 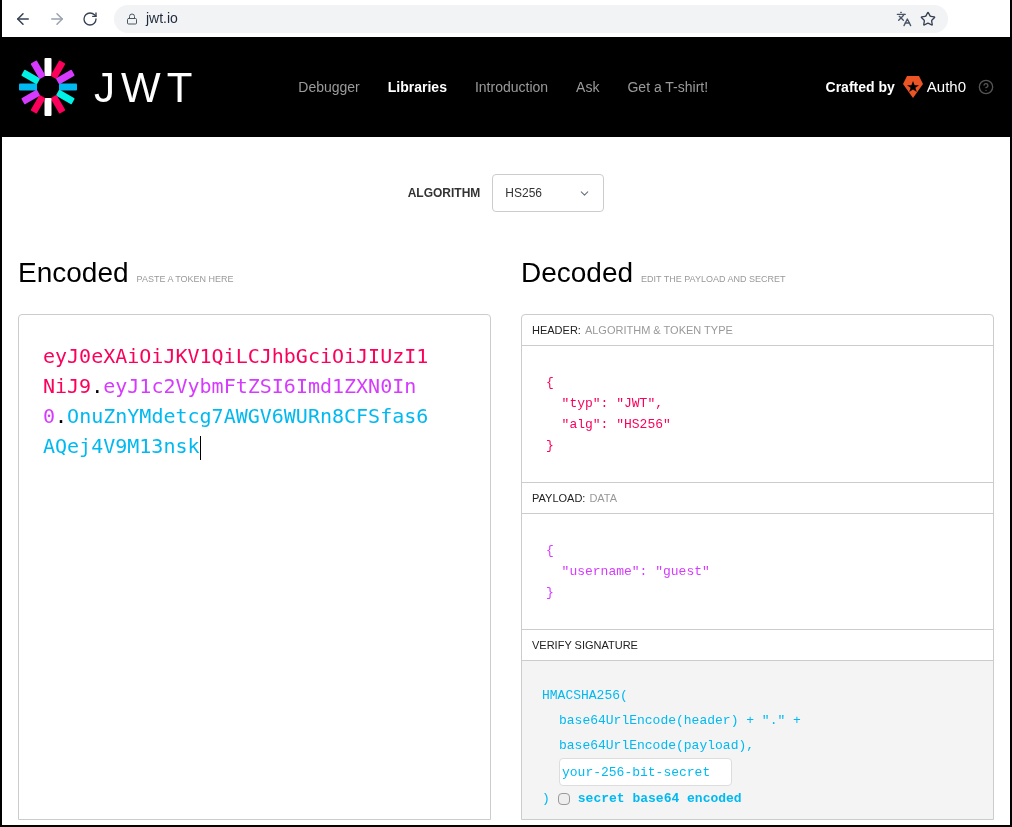 I want to click on signature-code-line: base64UrlEncode(header) + "." +, so click(x=680, y=721).